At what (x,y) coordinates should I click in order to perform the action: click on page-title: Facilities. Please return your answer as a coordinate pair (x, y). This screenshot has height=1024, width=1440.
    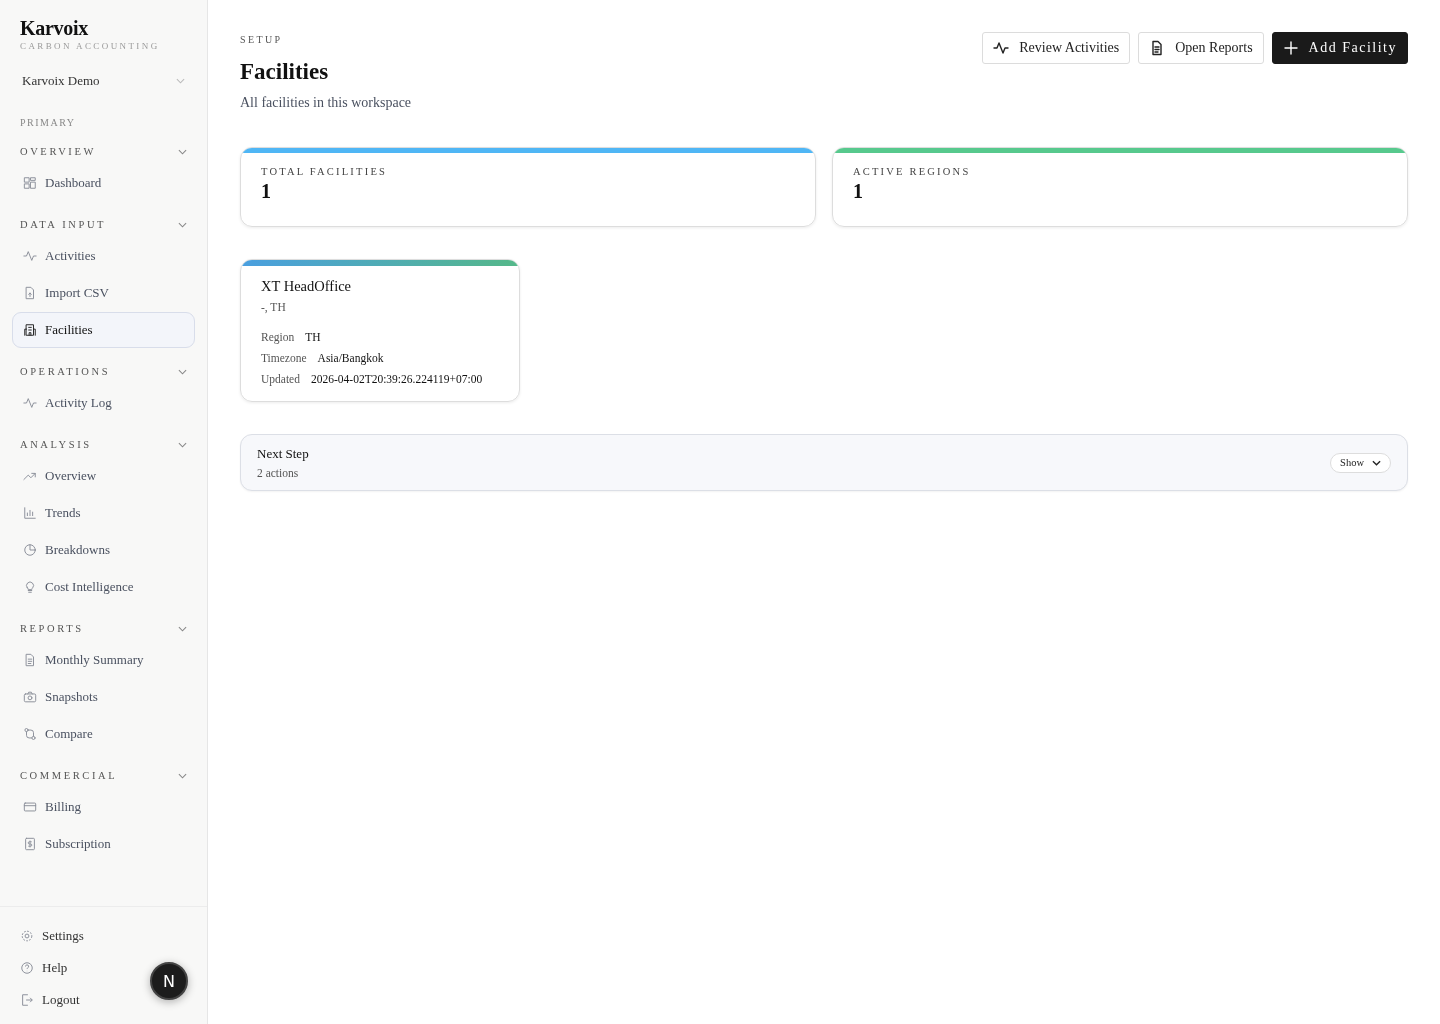
    Looking at the image, I should click on (285, 72).